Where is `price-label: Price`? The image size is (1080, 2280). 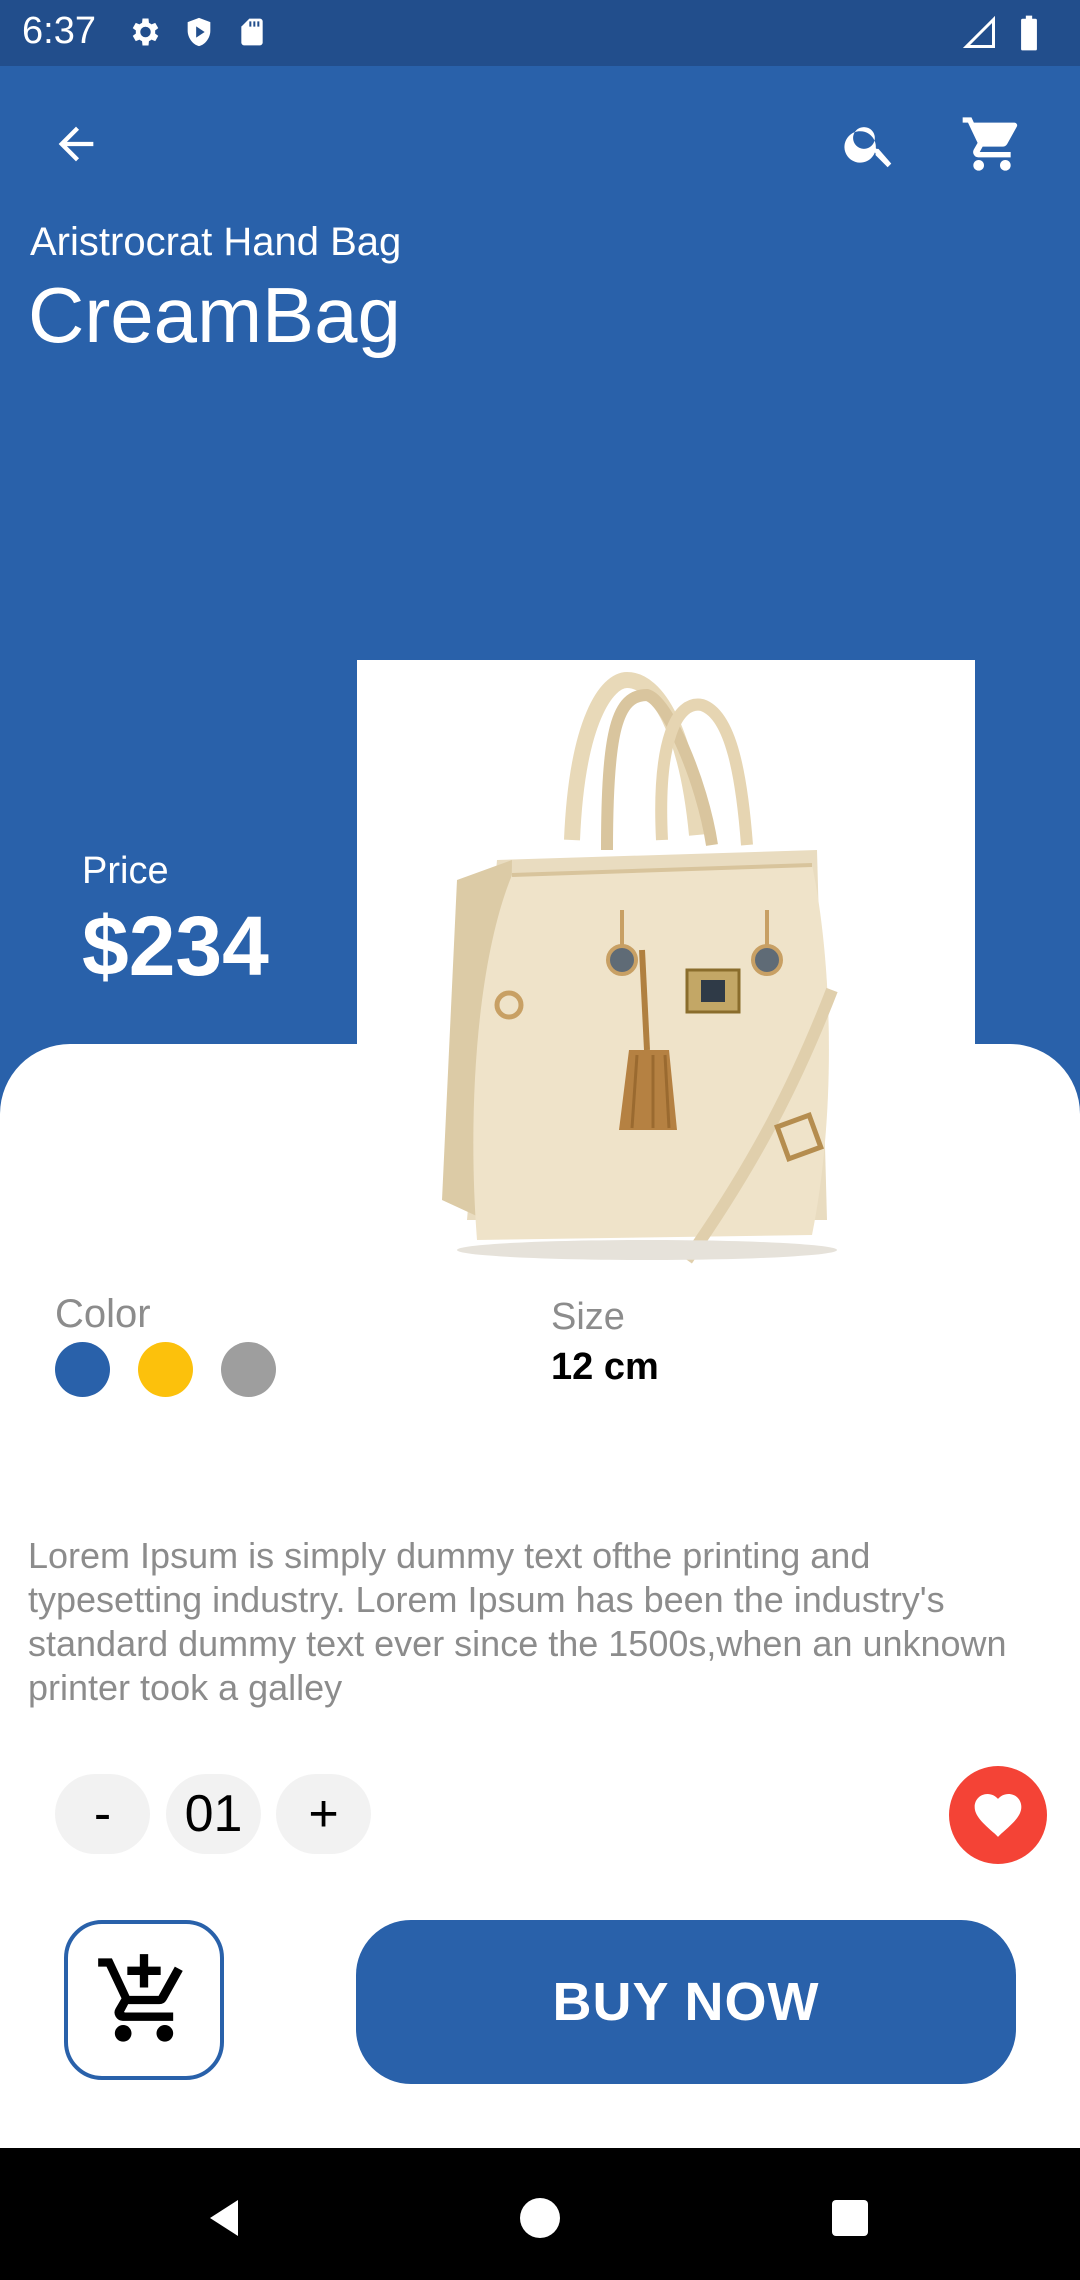
price-label: Price is located at coordinates (125, 871).